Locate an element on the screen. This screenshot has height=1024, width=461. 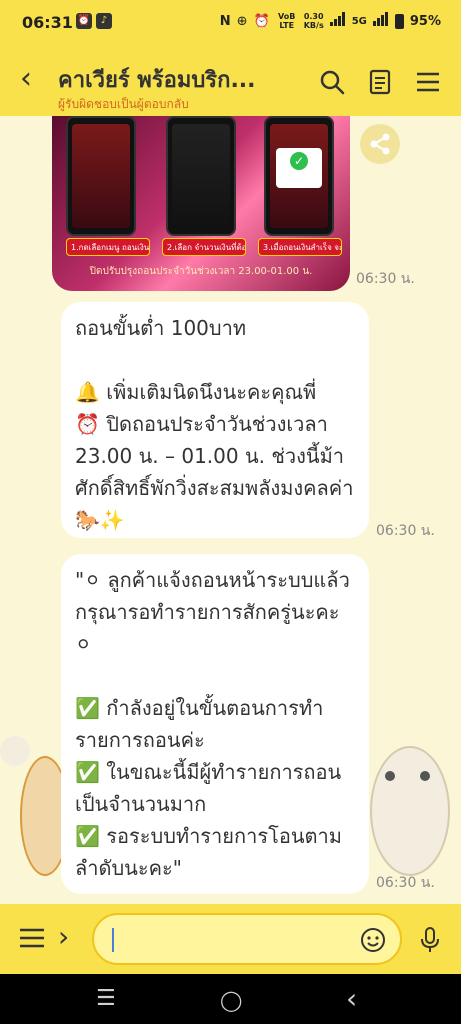
message-input-bar: › is located at coordinates (230, 939).